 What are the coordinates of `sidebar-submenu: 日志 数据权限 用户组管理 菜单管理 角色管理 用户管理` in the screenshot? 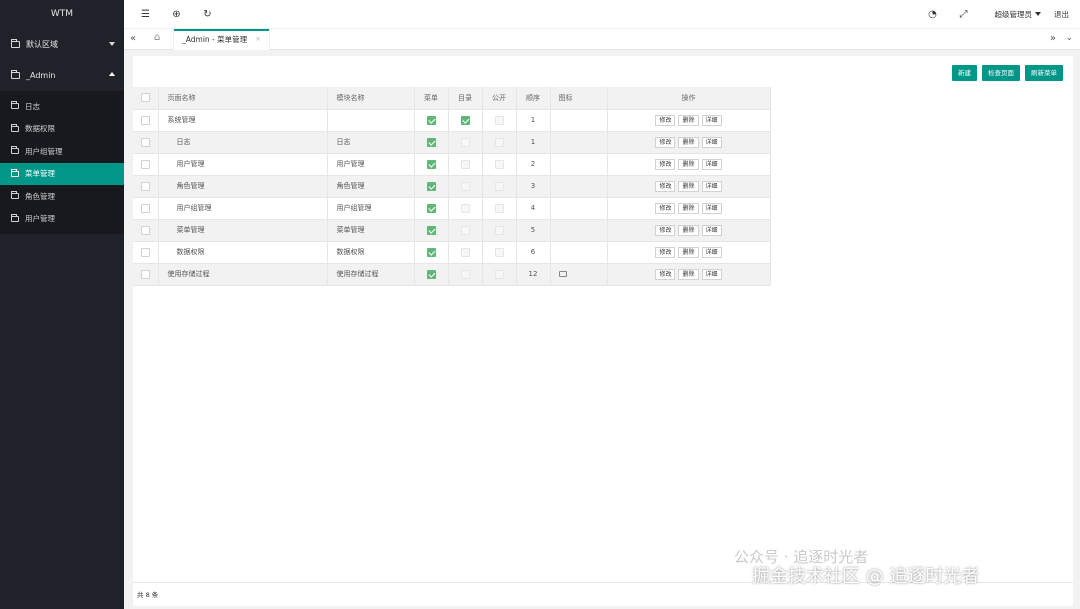 It's located at (62, 162).